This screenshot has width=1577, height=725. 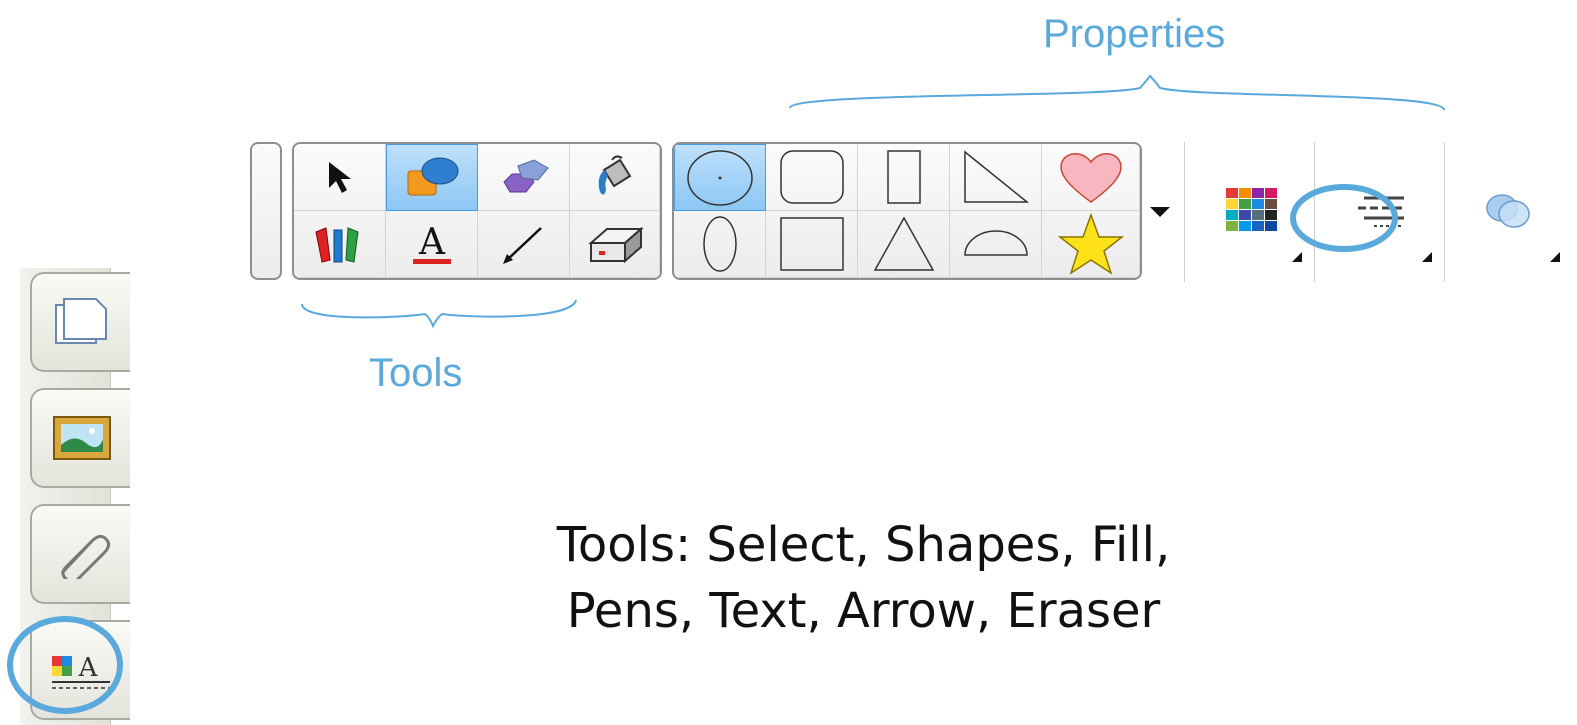 I want to click on cursor-arrow-icon, so click(x=339, y=177).